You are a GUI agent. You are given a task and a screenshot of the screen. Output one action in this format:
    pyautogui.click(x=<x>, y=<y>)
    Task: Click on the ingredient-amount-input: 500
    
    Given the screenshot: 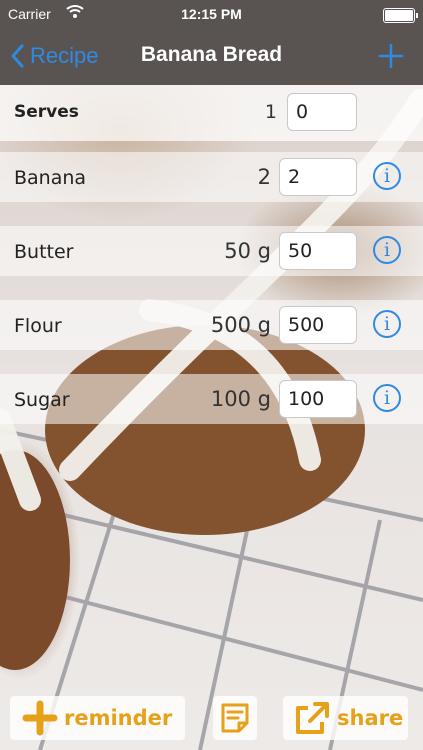 What is the action you would take?
    pyautogui.click(x=318, y=325)
    